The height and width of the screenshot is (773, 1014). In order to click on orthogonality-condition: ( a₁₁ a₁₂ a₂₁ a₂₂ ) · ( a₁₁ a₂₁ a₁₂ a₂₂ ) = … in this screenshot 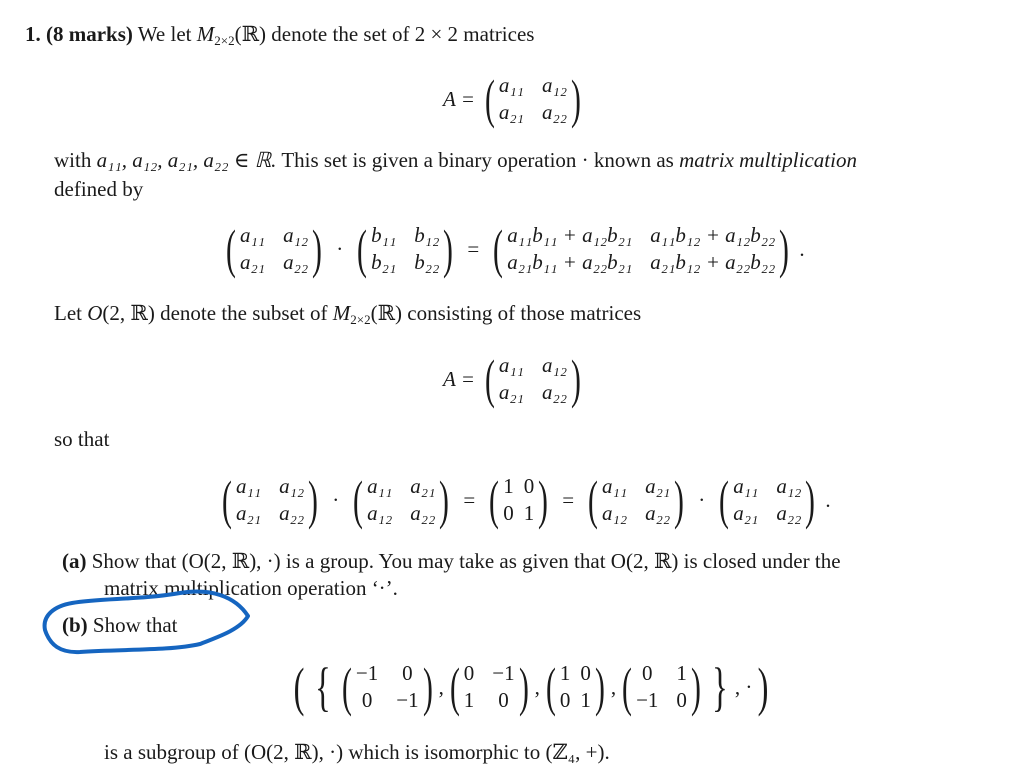, I will do `click(524, 500)`.